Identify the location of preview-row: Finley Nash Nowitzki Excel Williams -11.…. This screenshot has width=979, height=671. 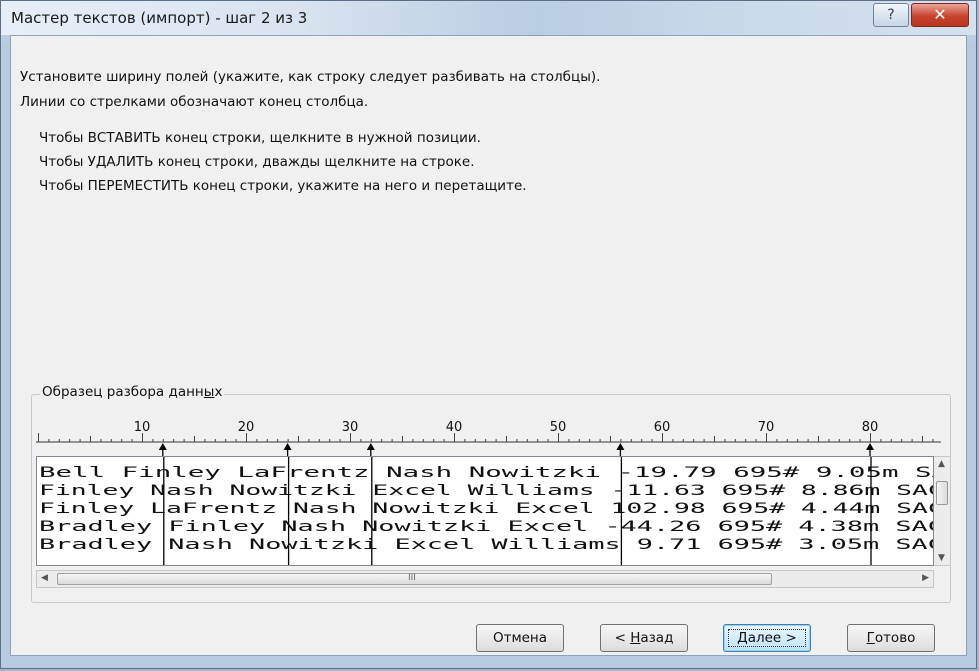
(486, 491).